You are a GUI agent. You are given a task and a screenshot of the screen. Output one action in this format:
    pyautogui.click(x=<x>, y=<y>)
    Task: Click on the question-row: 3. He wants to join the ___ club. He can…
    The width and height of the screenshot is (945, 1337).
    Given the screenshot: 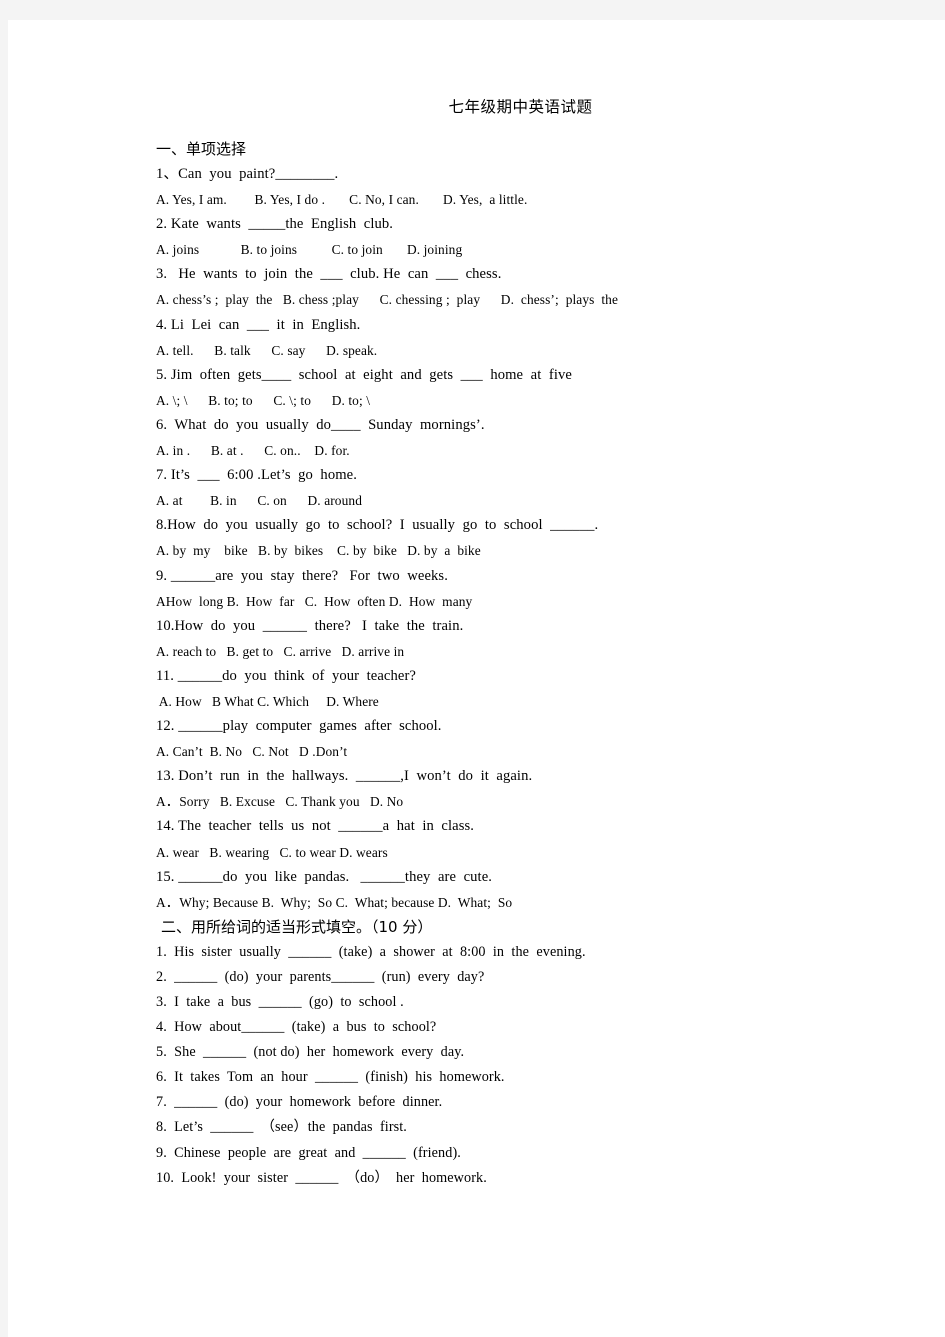 What is the action you would take?
    pyautogui.click(x=329, y=274)
    